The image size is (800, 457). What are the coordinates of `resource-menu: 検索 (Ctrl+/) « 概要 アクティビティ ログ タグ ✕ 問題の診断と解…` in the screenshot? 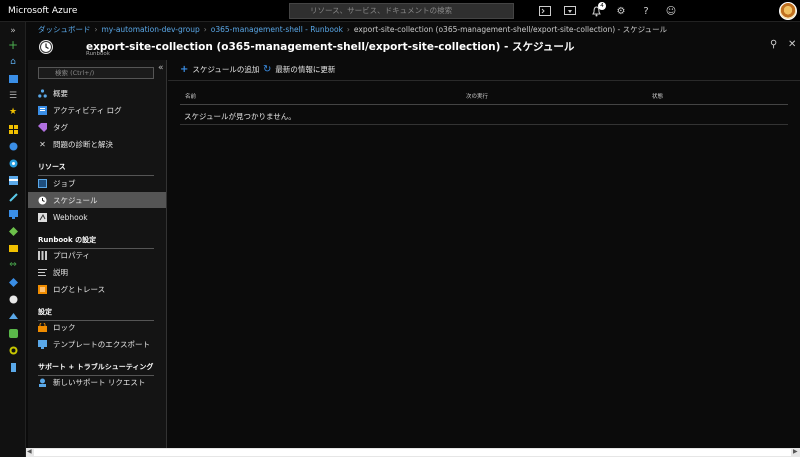 It's located at (97, 254).